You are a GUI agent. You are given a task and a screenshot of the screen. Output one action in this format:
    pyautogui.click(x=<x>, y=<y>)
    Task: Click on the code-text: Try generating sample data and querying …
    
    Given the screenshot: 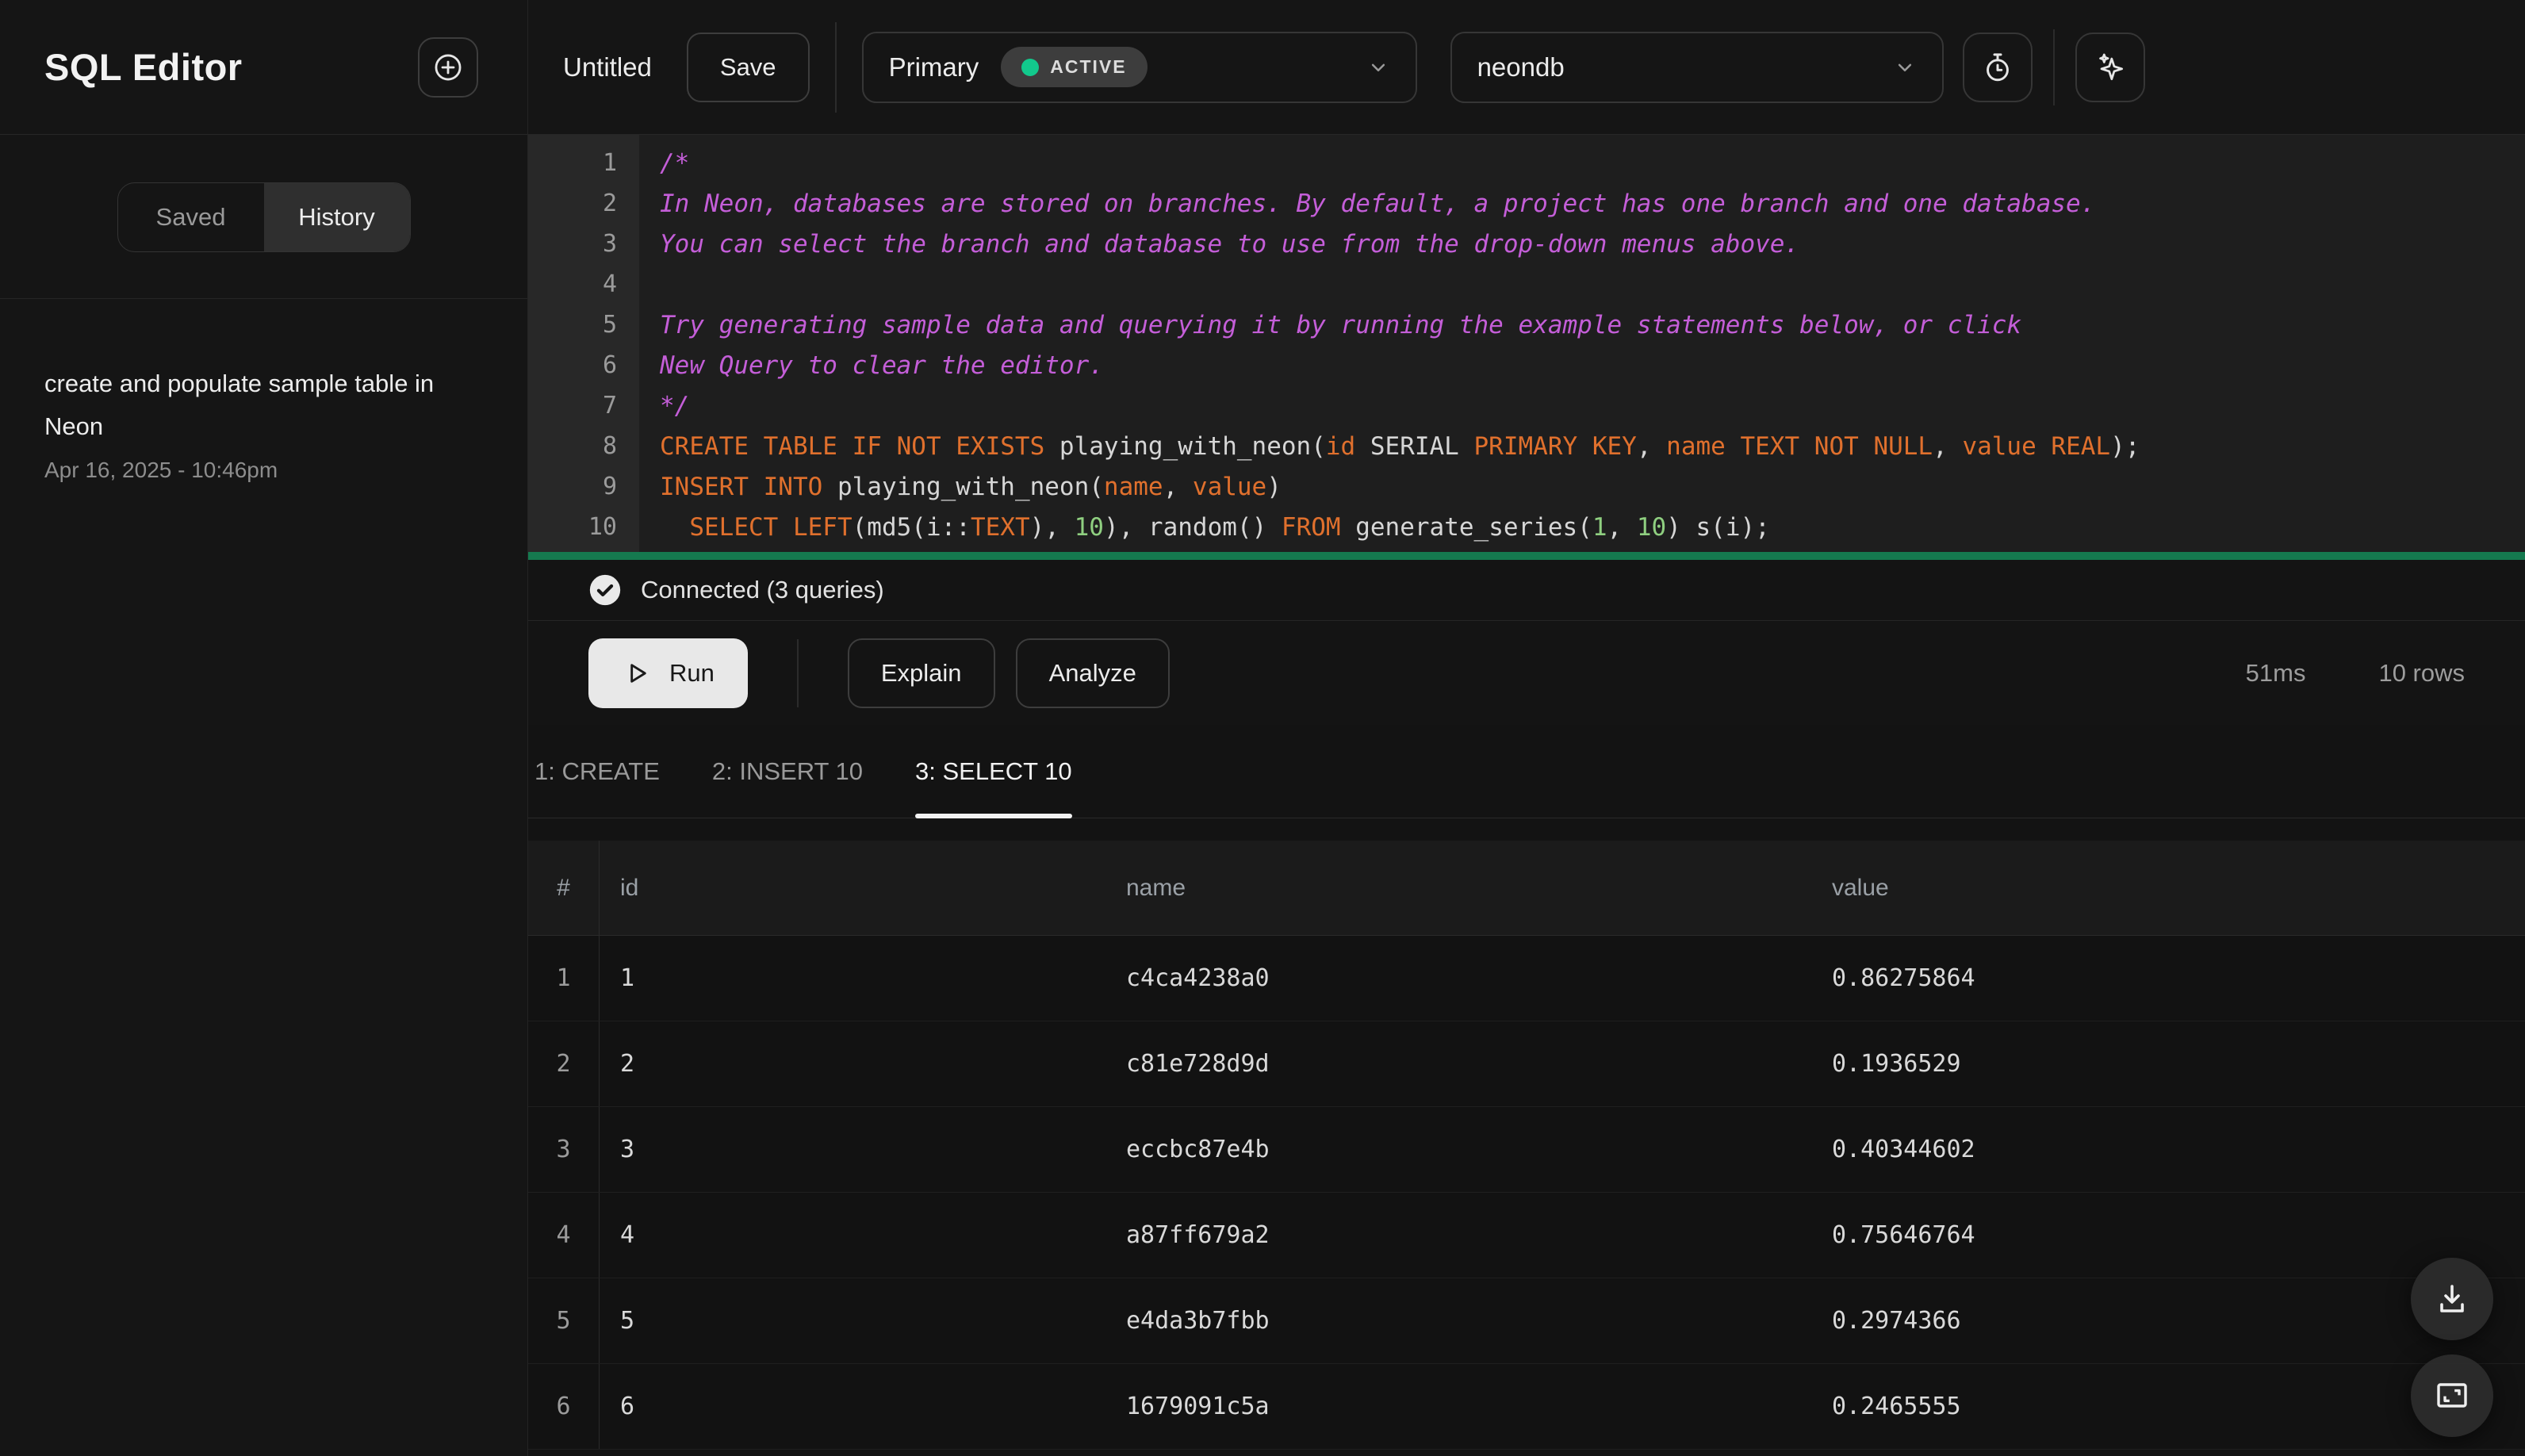 What is the action you would take?
    pyautogui.click(x=1341, y=324)
    